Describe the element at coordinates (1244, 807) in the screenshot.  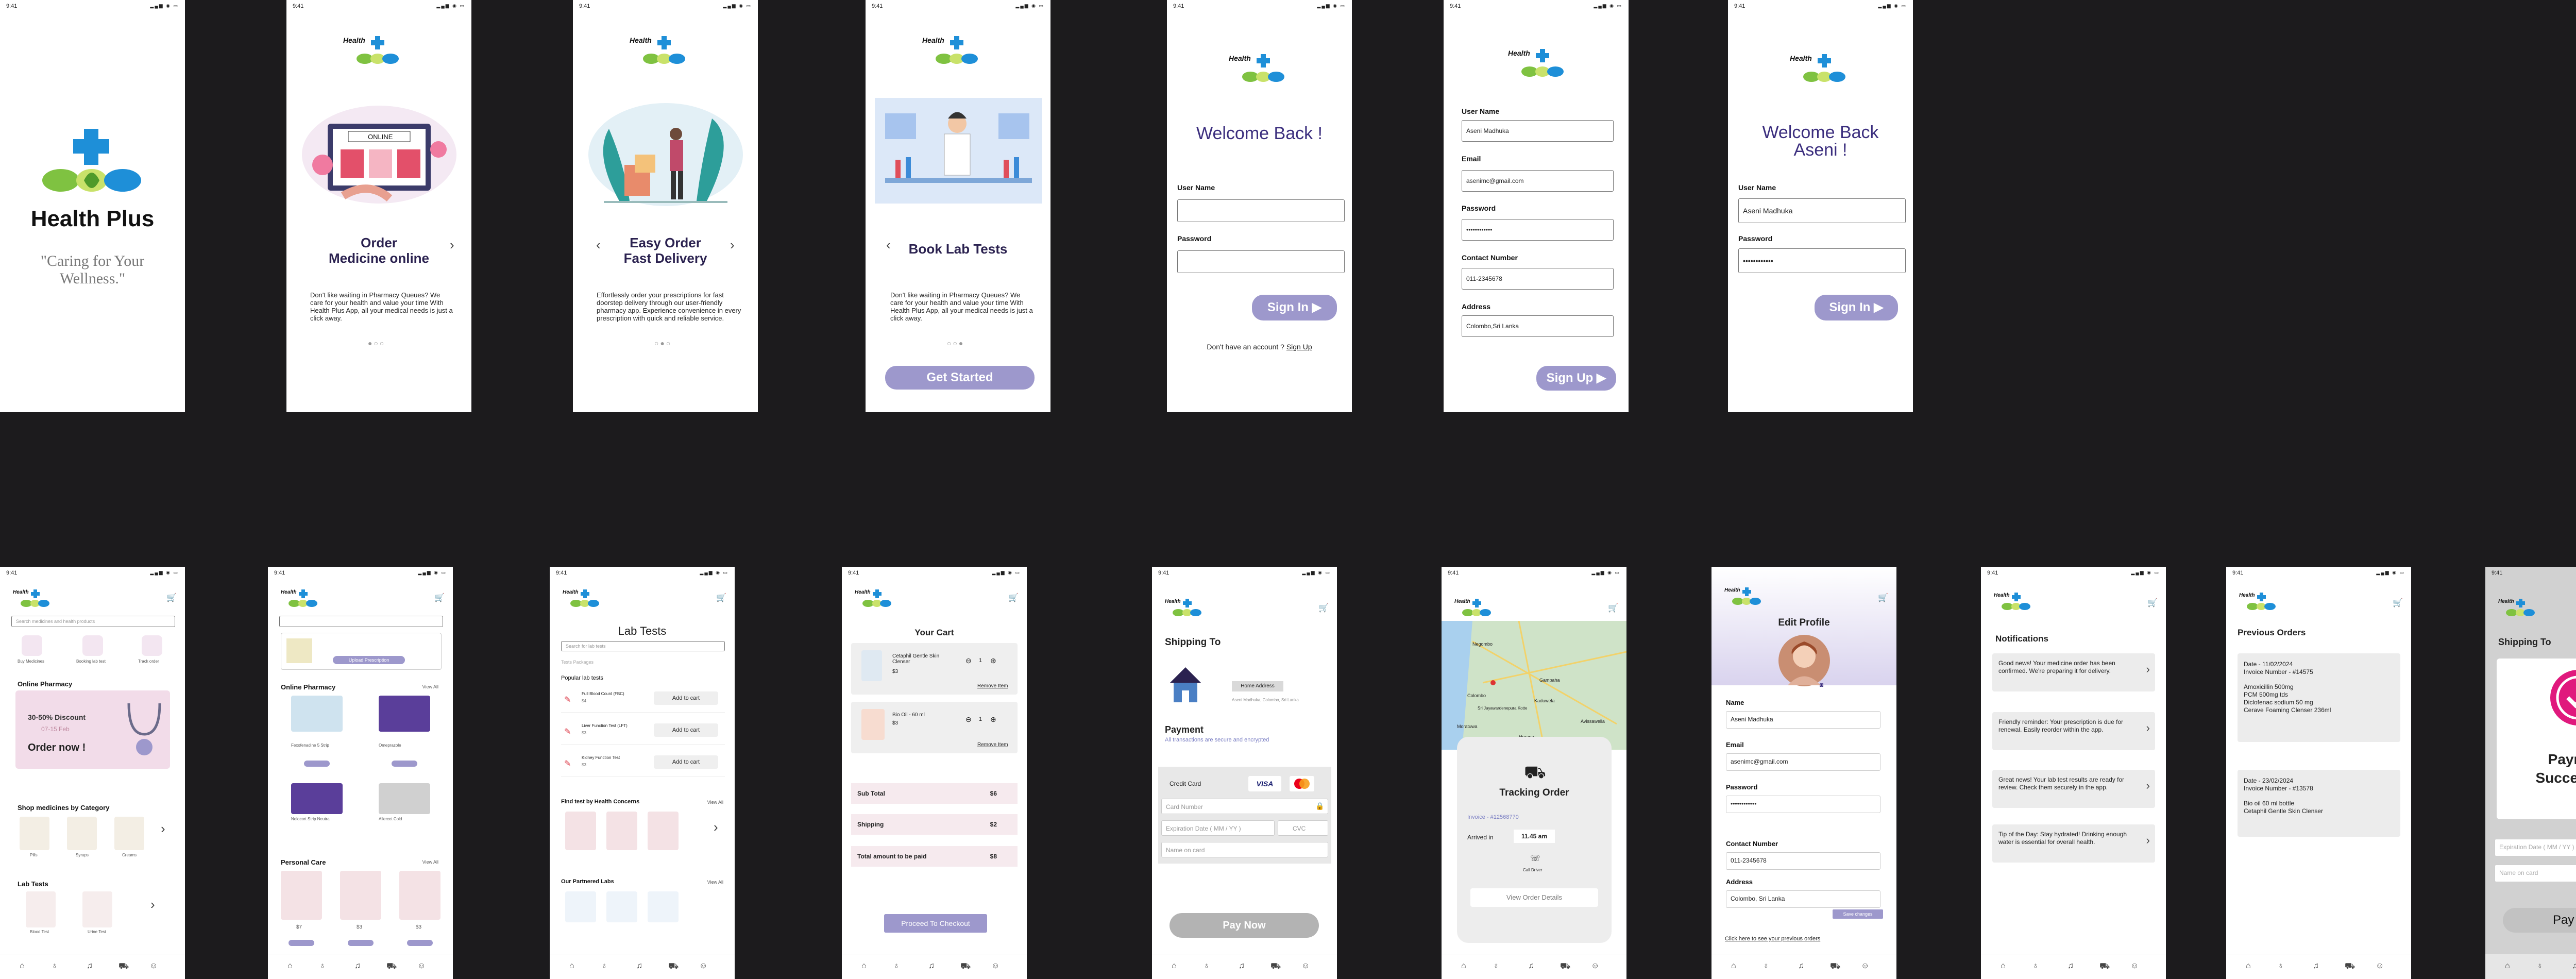
I see `card-number-input: Card Number` at that location.